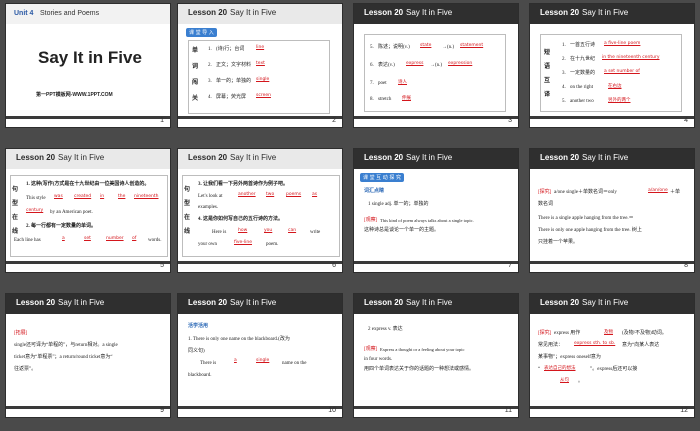  What do you see at coordinates (15, 217) in the screenshot?
I see `side-label-3: 在` at bounding box center [15, 217].